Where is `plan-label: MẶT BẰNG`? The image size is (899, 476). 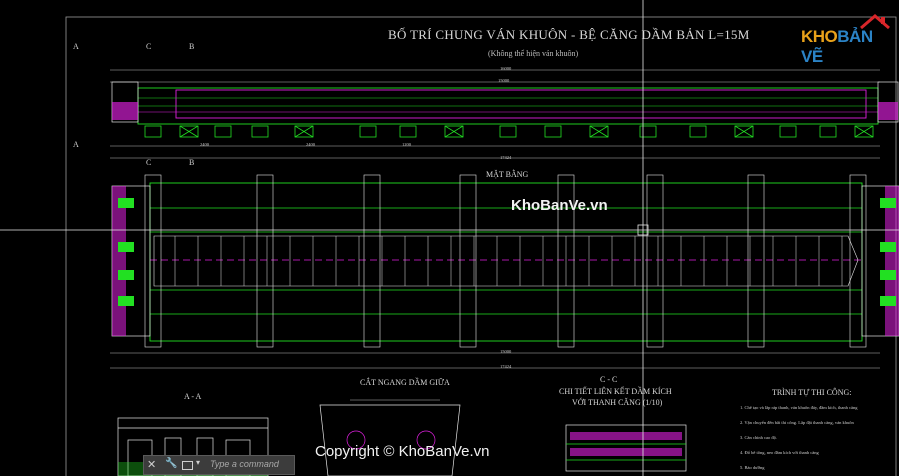 plan-label: MẶT BẰNG is located at coordinates (507, 174).